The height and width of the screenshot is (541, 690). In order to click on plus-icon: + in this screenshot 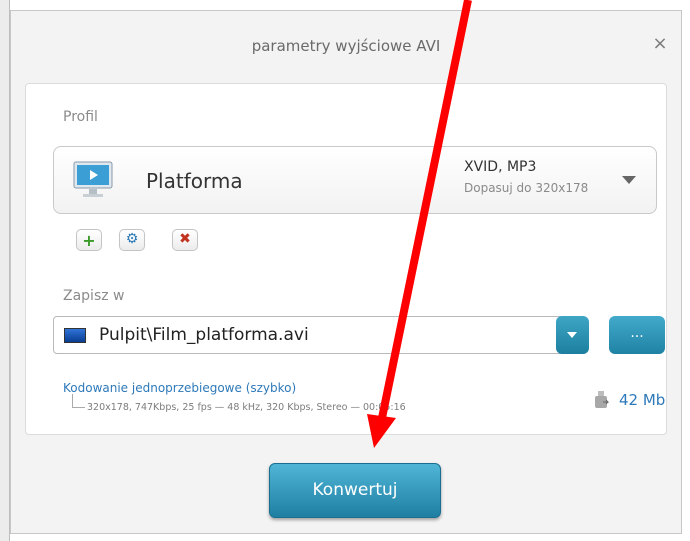, I will do `click(89, 240)`.